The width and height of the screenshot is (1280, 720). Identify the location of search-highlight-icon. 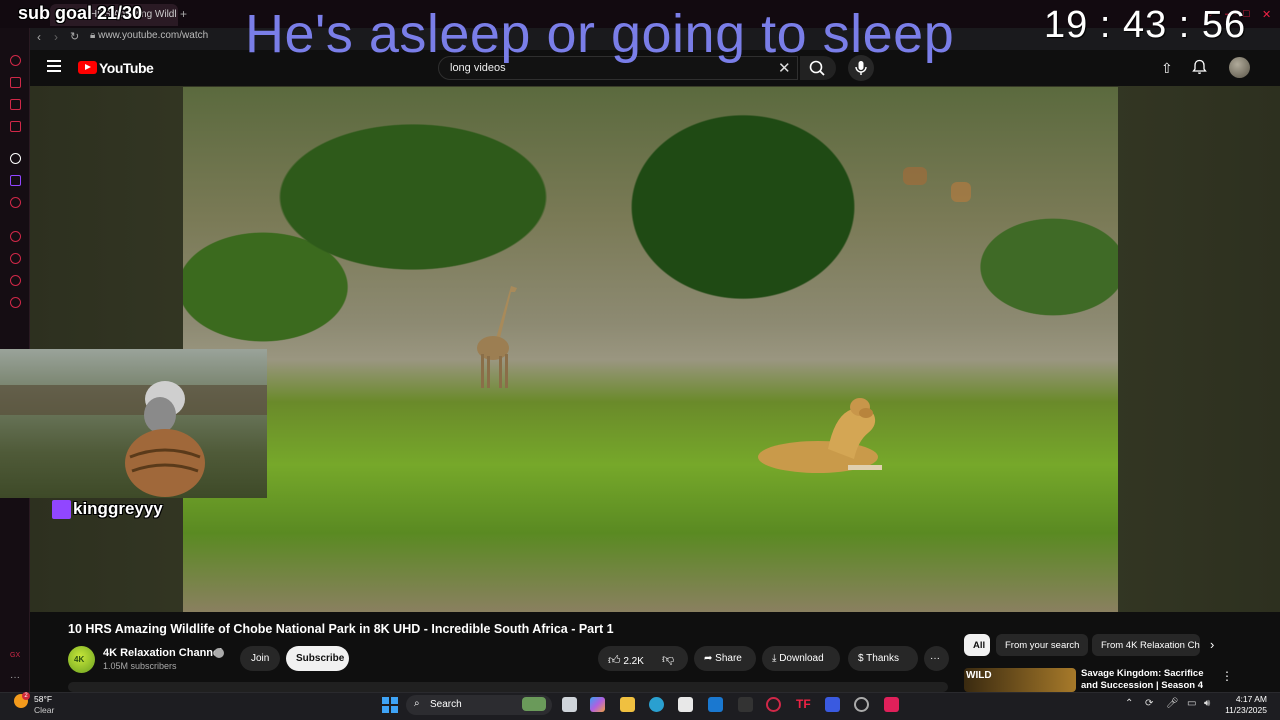
(534, 704).